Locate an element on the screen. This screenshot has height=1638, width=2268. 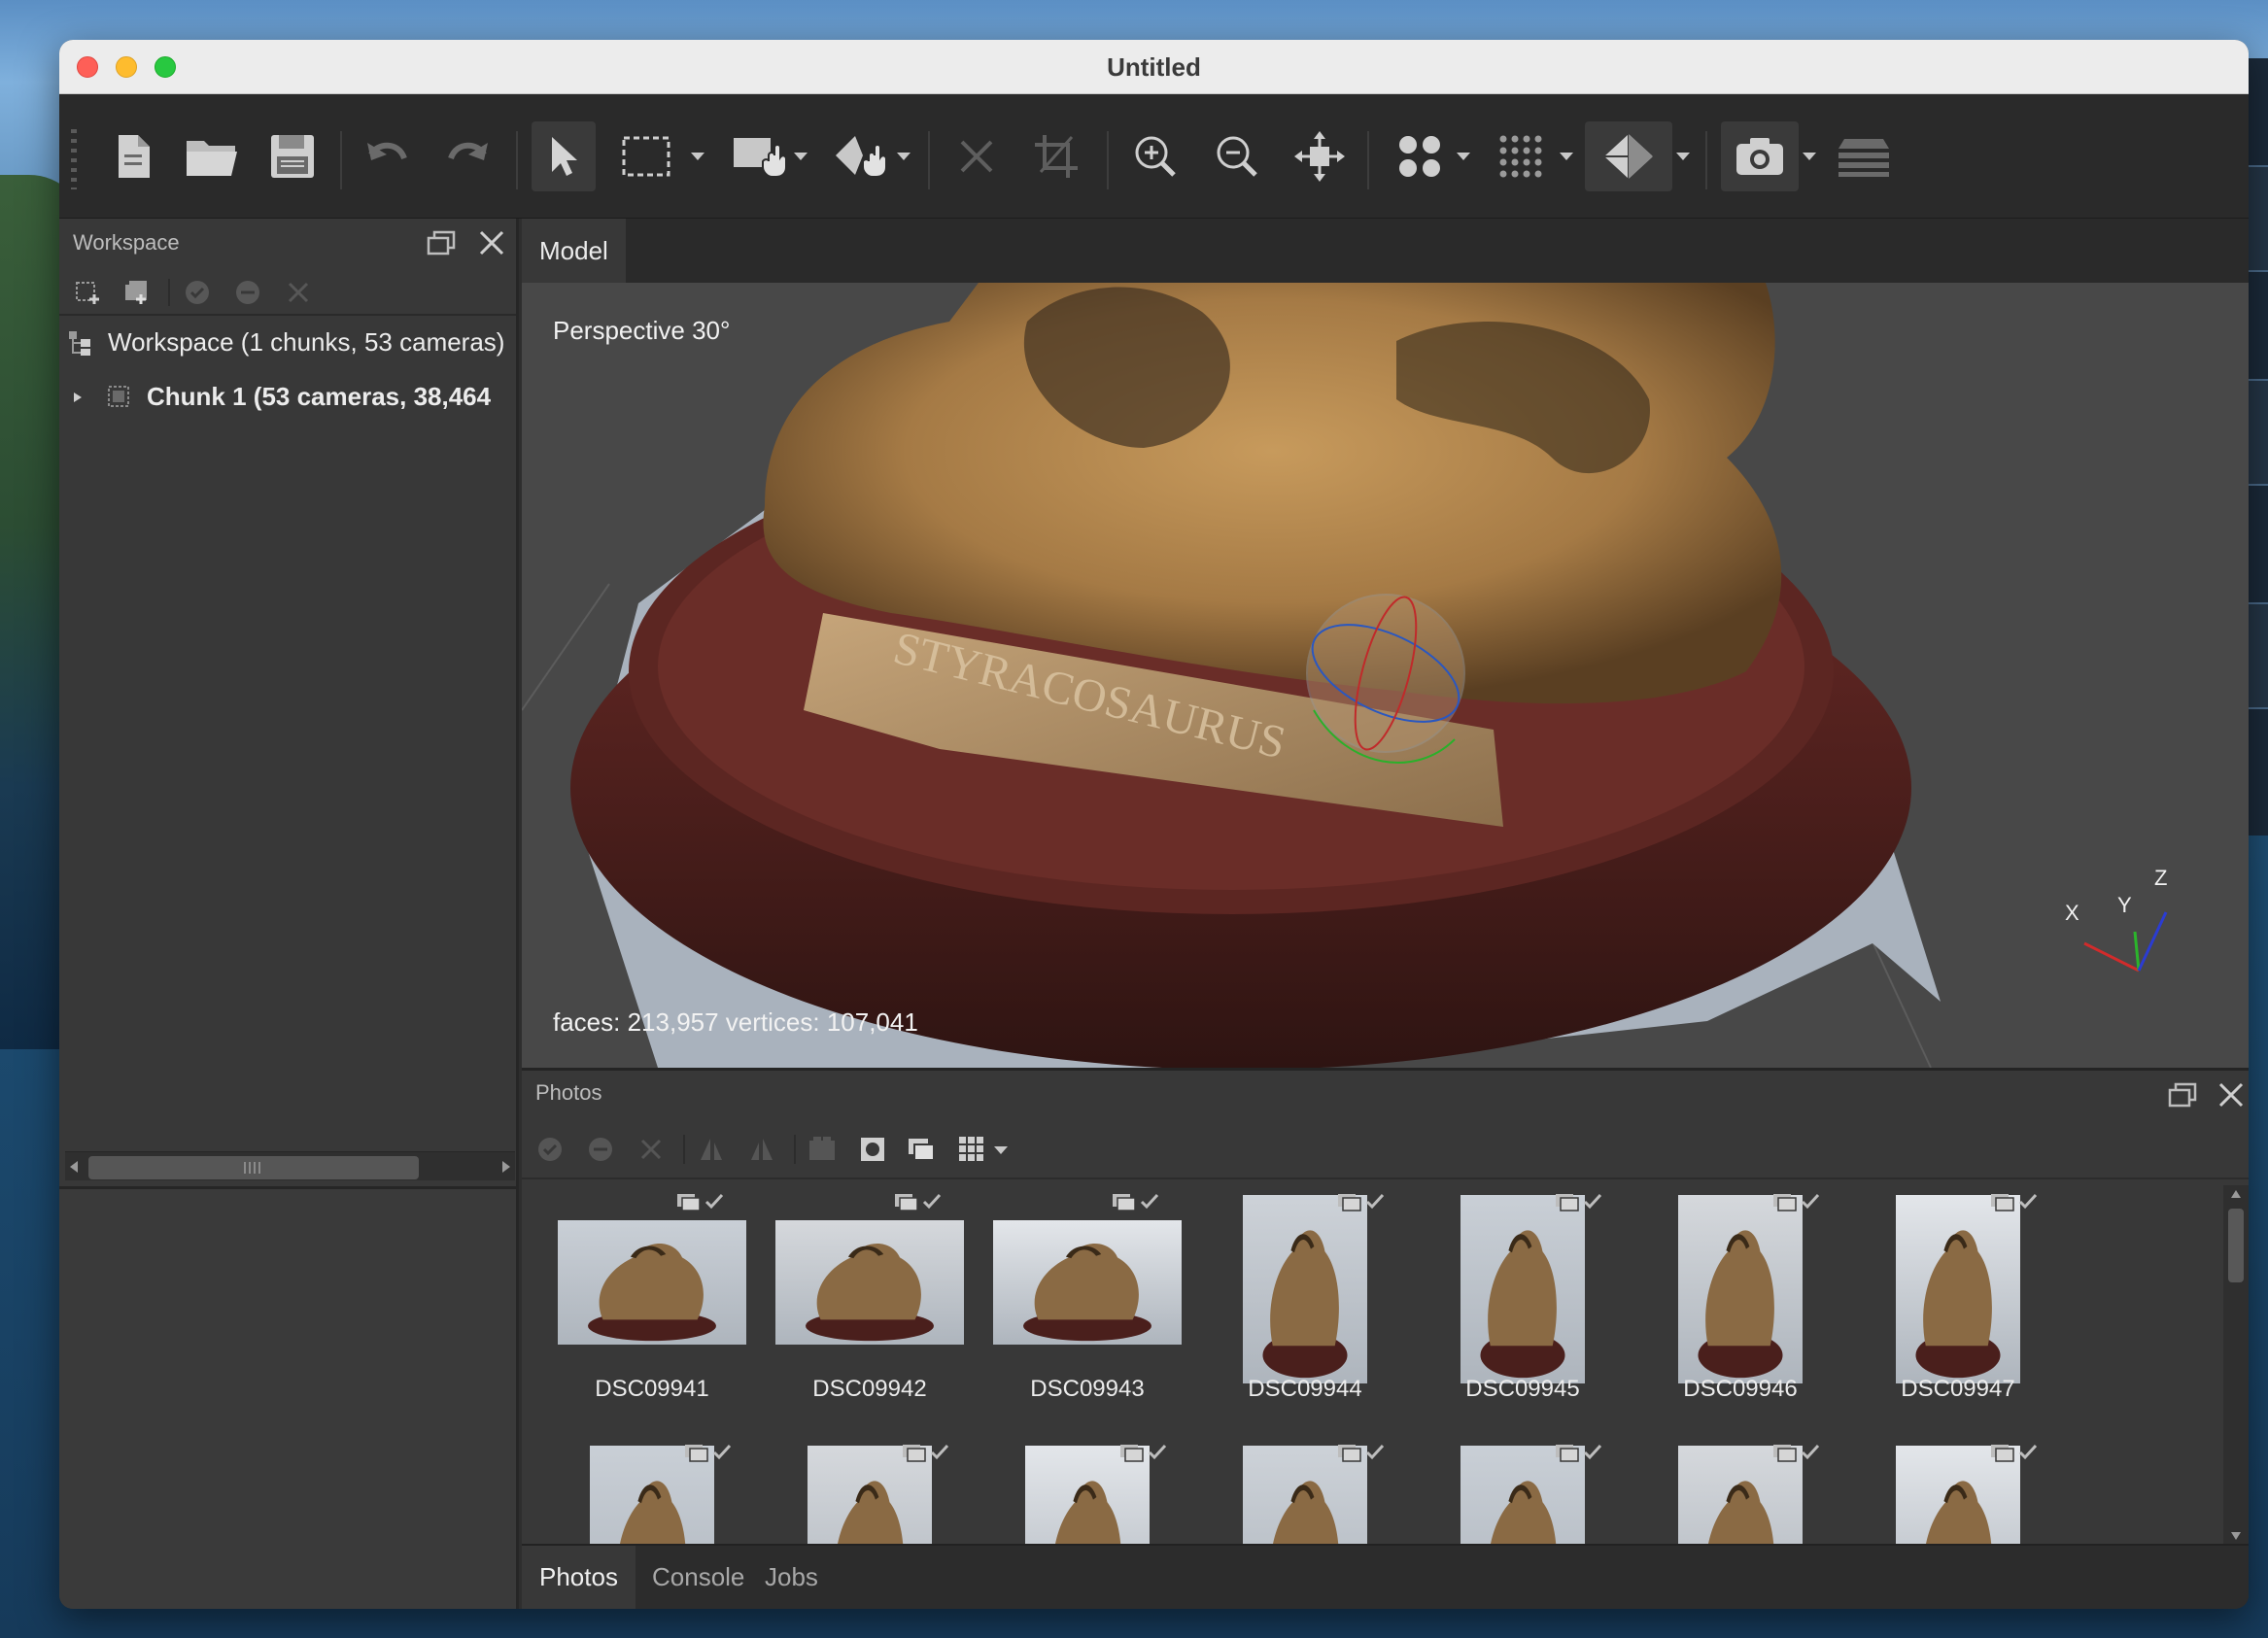
rotate-left-icon is located at coordinates (711, 1149).